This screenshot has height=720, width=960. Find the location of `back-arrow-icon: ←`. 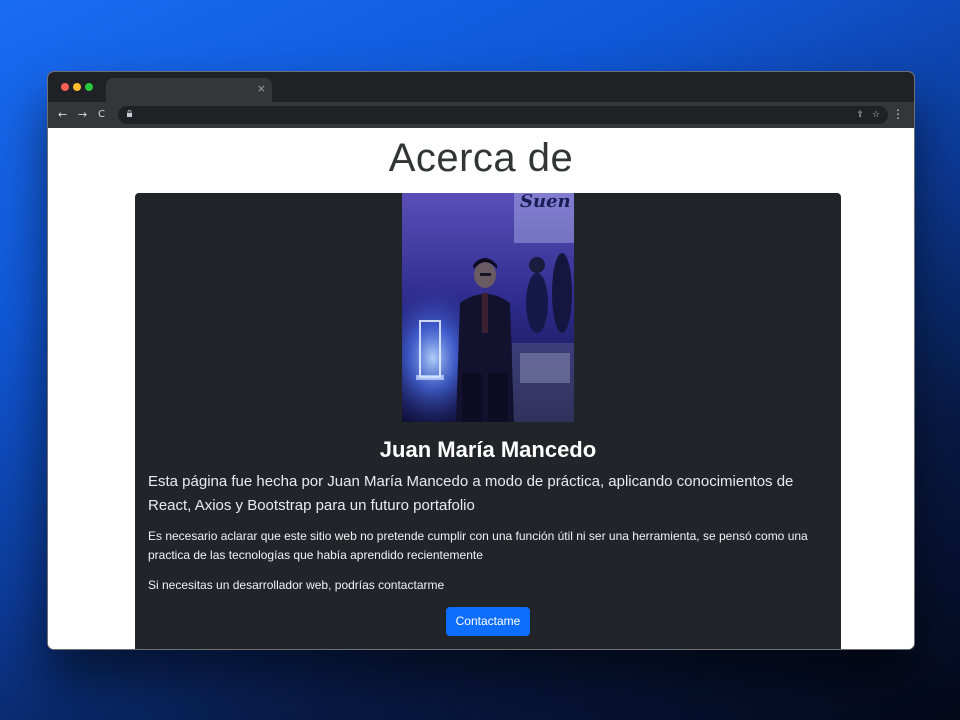

back-arrow-icon: ← is located at coordinates (62, 115).